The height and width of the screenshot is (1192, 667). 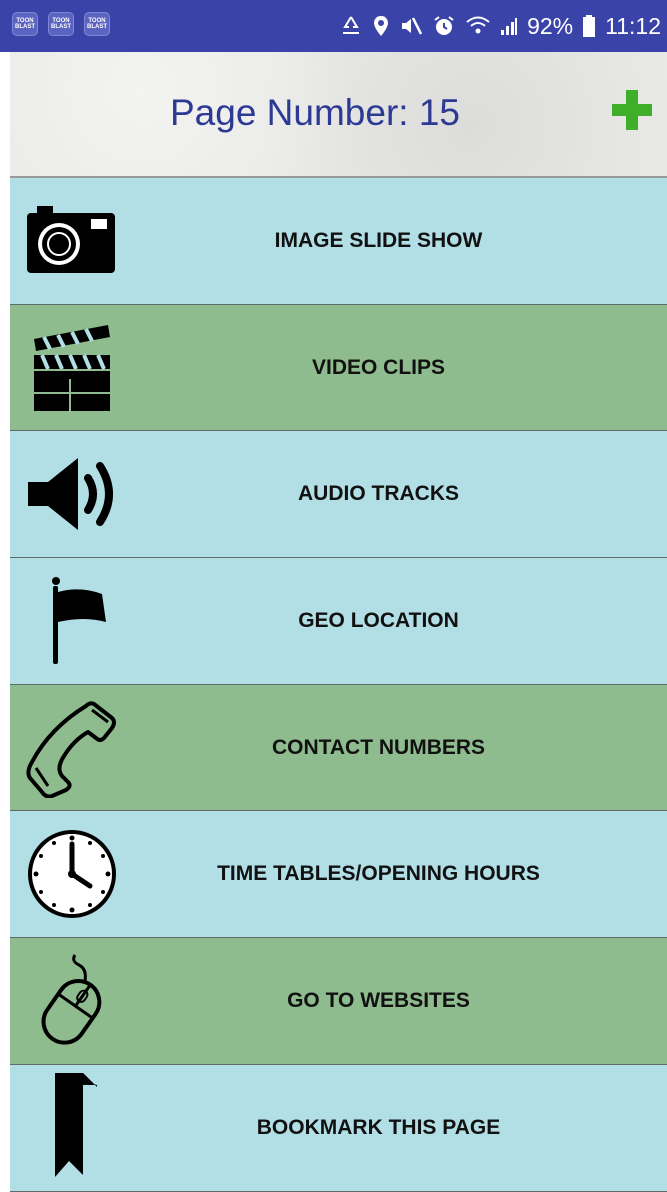 I want to click on menu-item-image-slide-show: IMAGE SLIDE SHOW, so click(x=338, y=241).